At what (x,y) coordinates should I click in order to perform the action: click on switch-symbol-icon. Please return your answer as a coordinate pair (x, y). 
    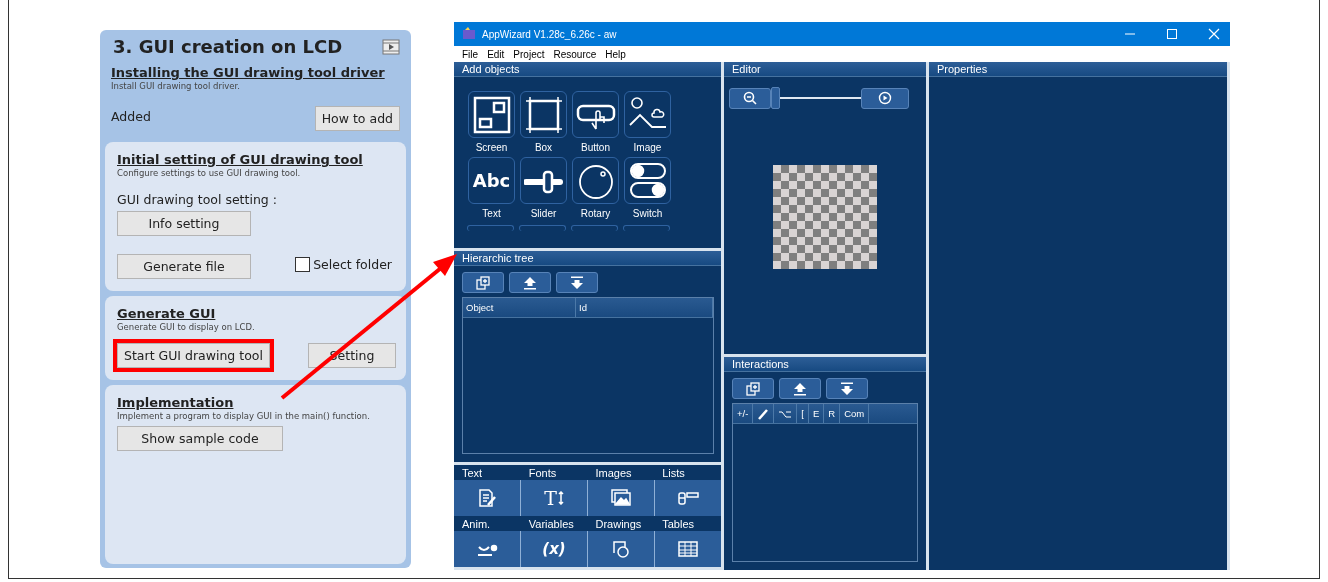
    Looking at the image, I should click on (785, 413).